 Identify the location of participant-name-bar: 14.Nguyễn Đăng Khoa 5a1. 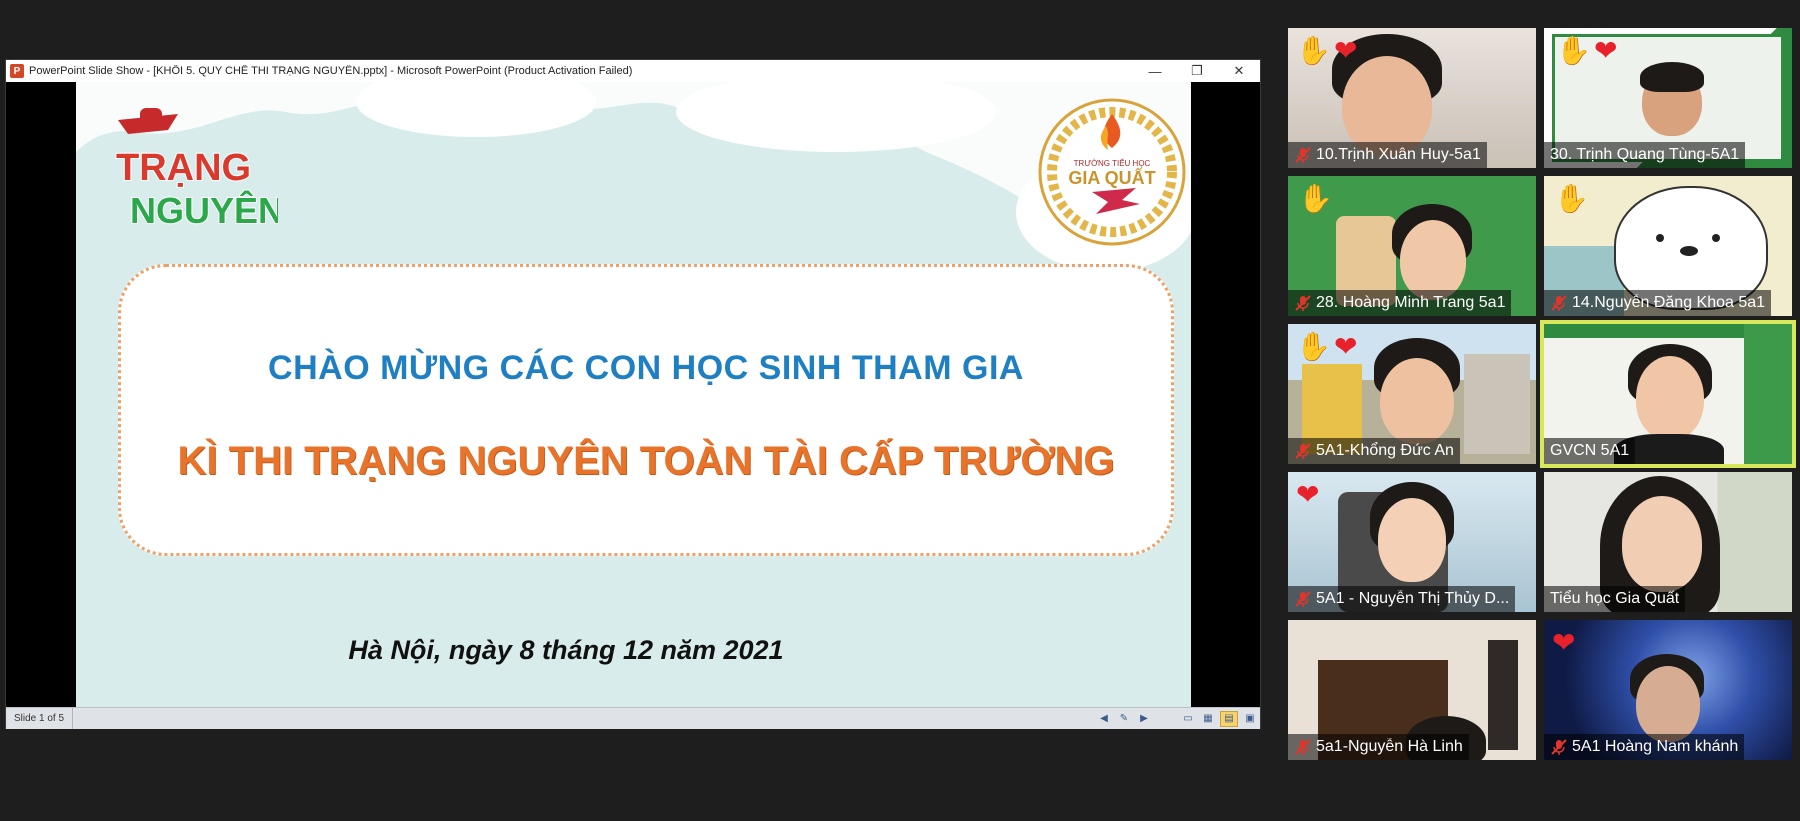
(1658, 303).